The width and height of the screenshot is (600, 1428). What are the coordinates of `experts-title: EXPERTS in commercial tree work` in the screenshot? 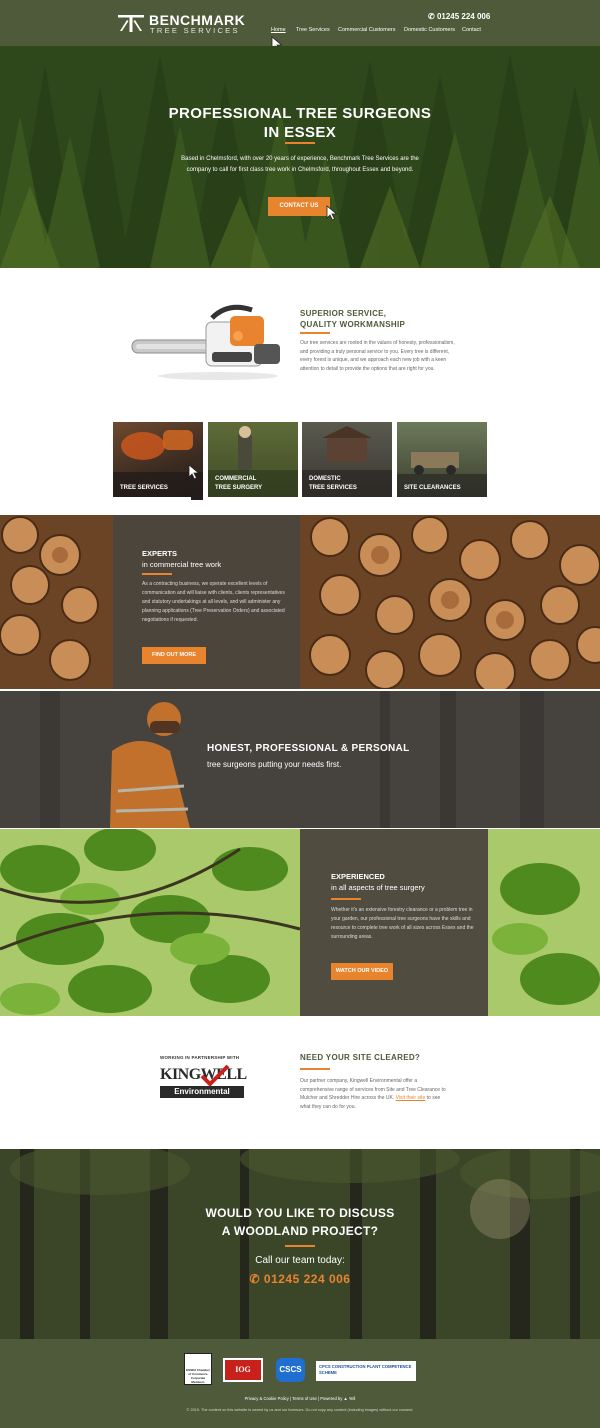 It's located at (181, 559).